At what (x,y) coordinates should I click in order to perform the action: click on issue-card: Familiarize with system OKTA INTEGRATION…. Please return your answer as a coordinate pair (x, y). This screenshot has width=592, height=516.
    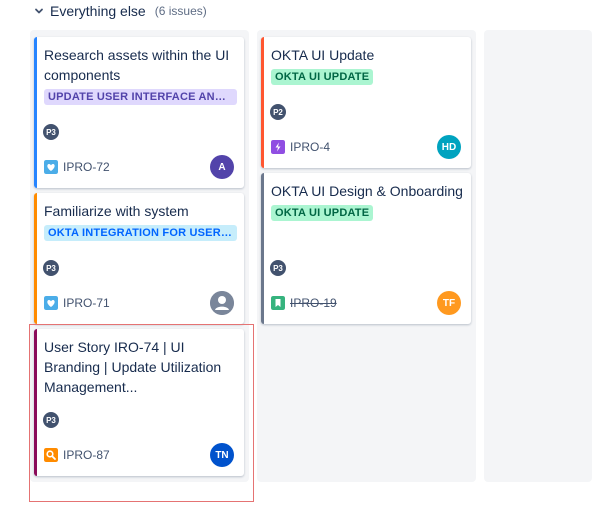
    Looking at the image, I should click on (139, 258).